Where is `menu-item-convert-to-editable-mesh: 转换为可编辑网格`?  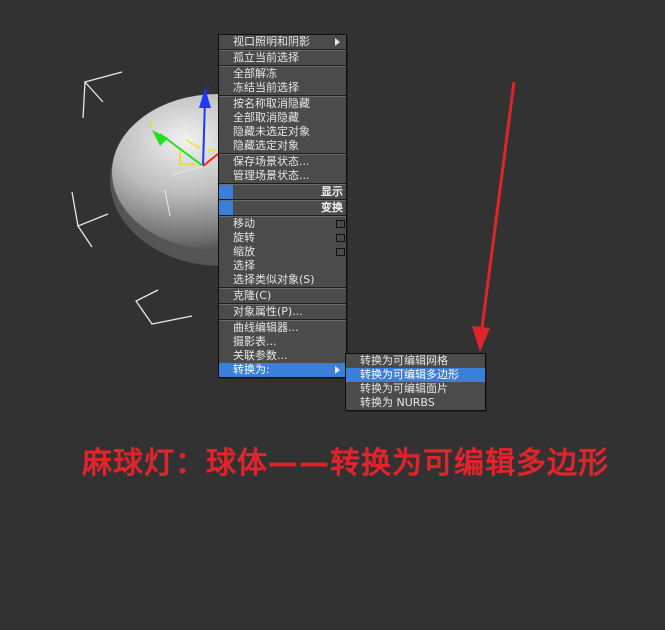 menu-item-convert-to-editable-mesh: 转换为可编辑网格 is located at coordinates (415, 361).